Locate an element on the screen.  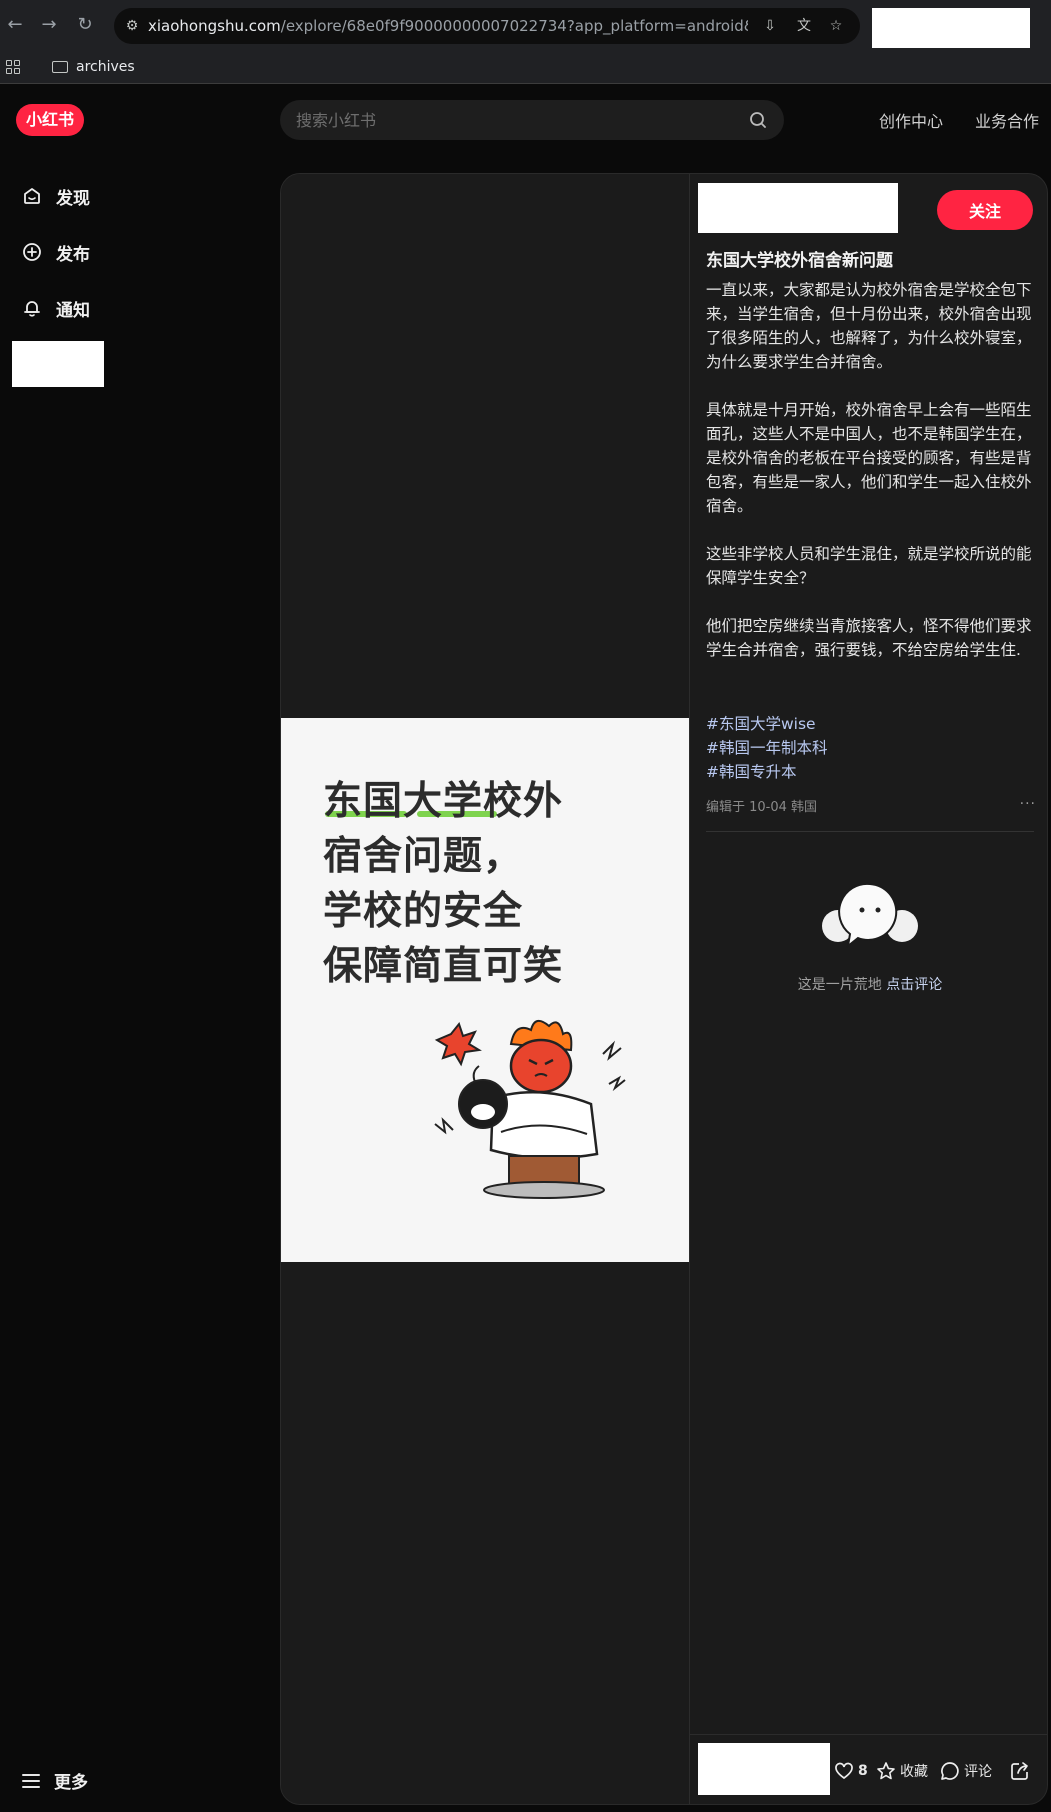
install-icon: ⇩ is located at coordinates (770, 26).